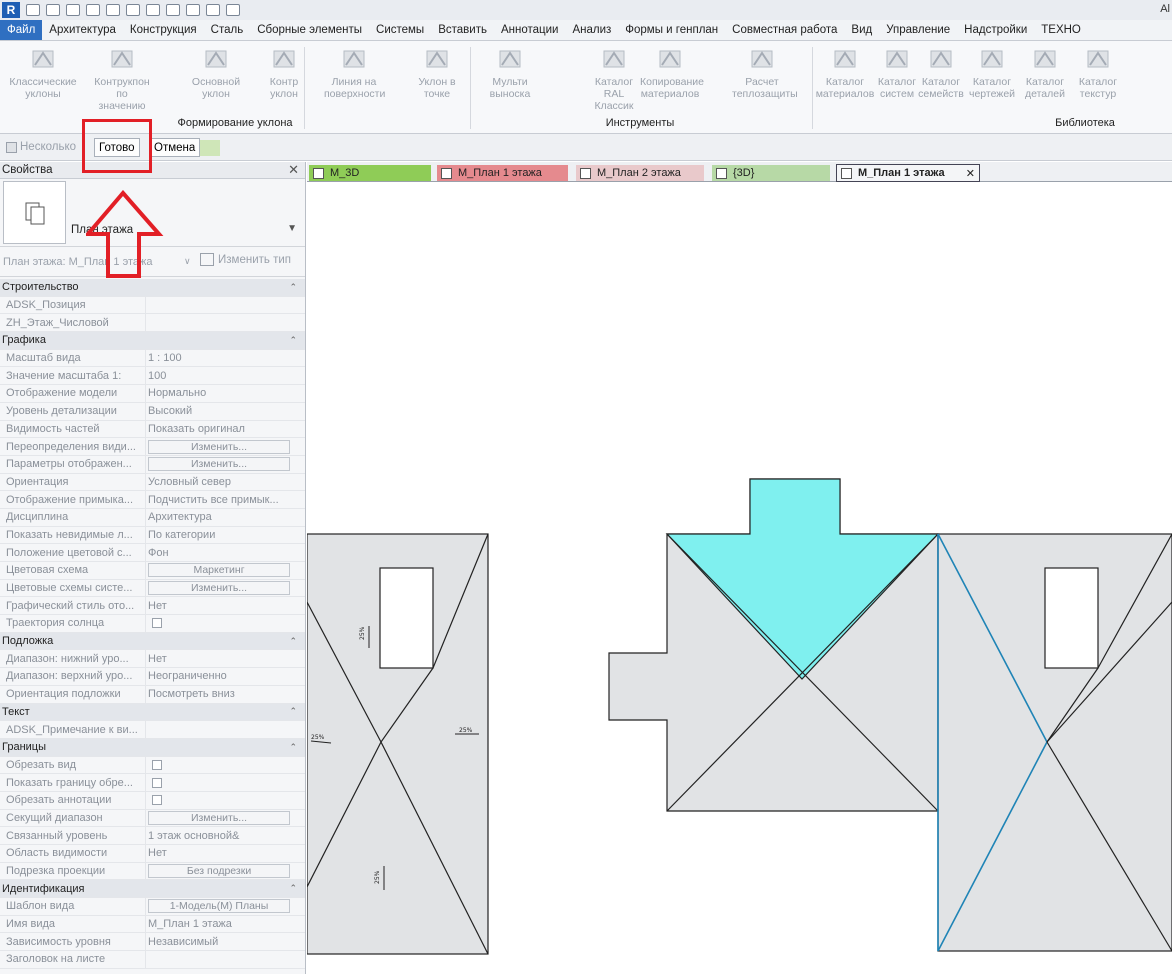  What do you see at coordinates (370, 173) in the screenshot?
I see `view-tab-0: М_3D` at bounding box center [370, 173].